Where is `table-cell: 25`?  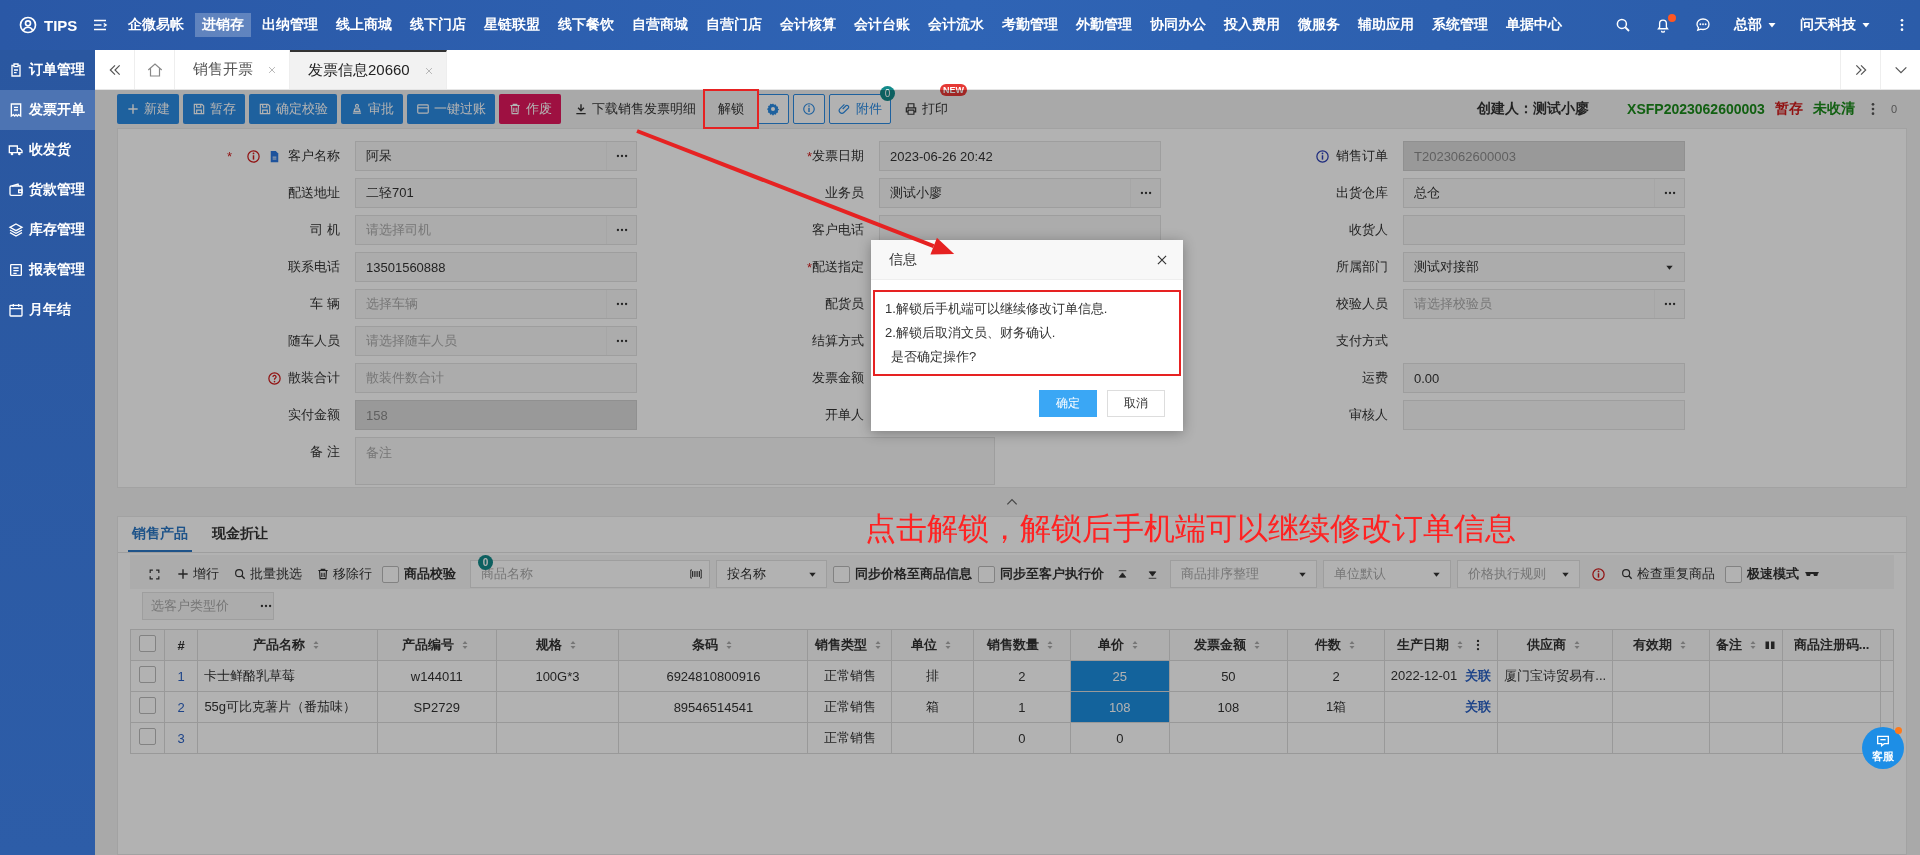 table-cell: 25 is located at coordinates (1119, 676).